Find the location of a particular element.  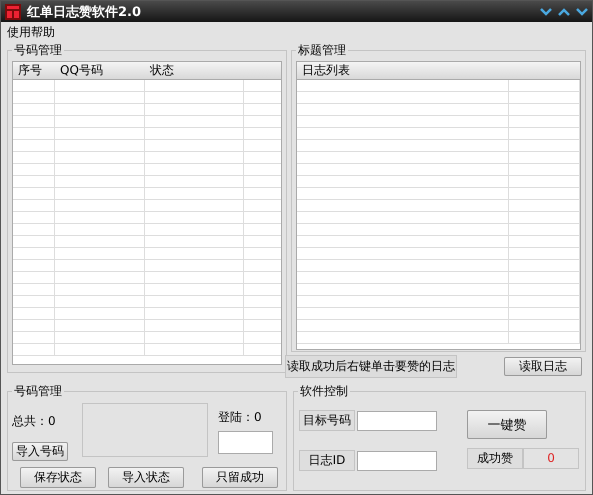

login-label: 登陆：0 is located at coordinates (240, 417).